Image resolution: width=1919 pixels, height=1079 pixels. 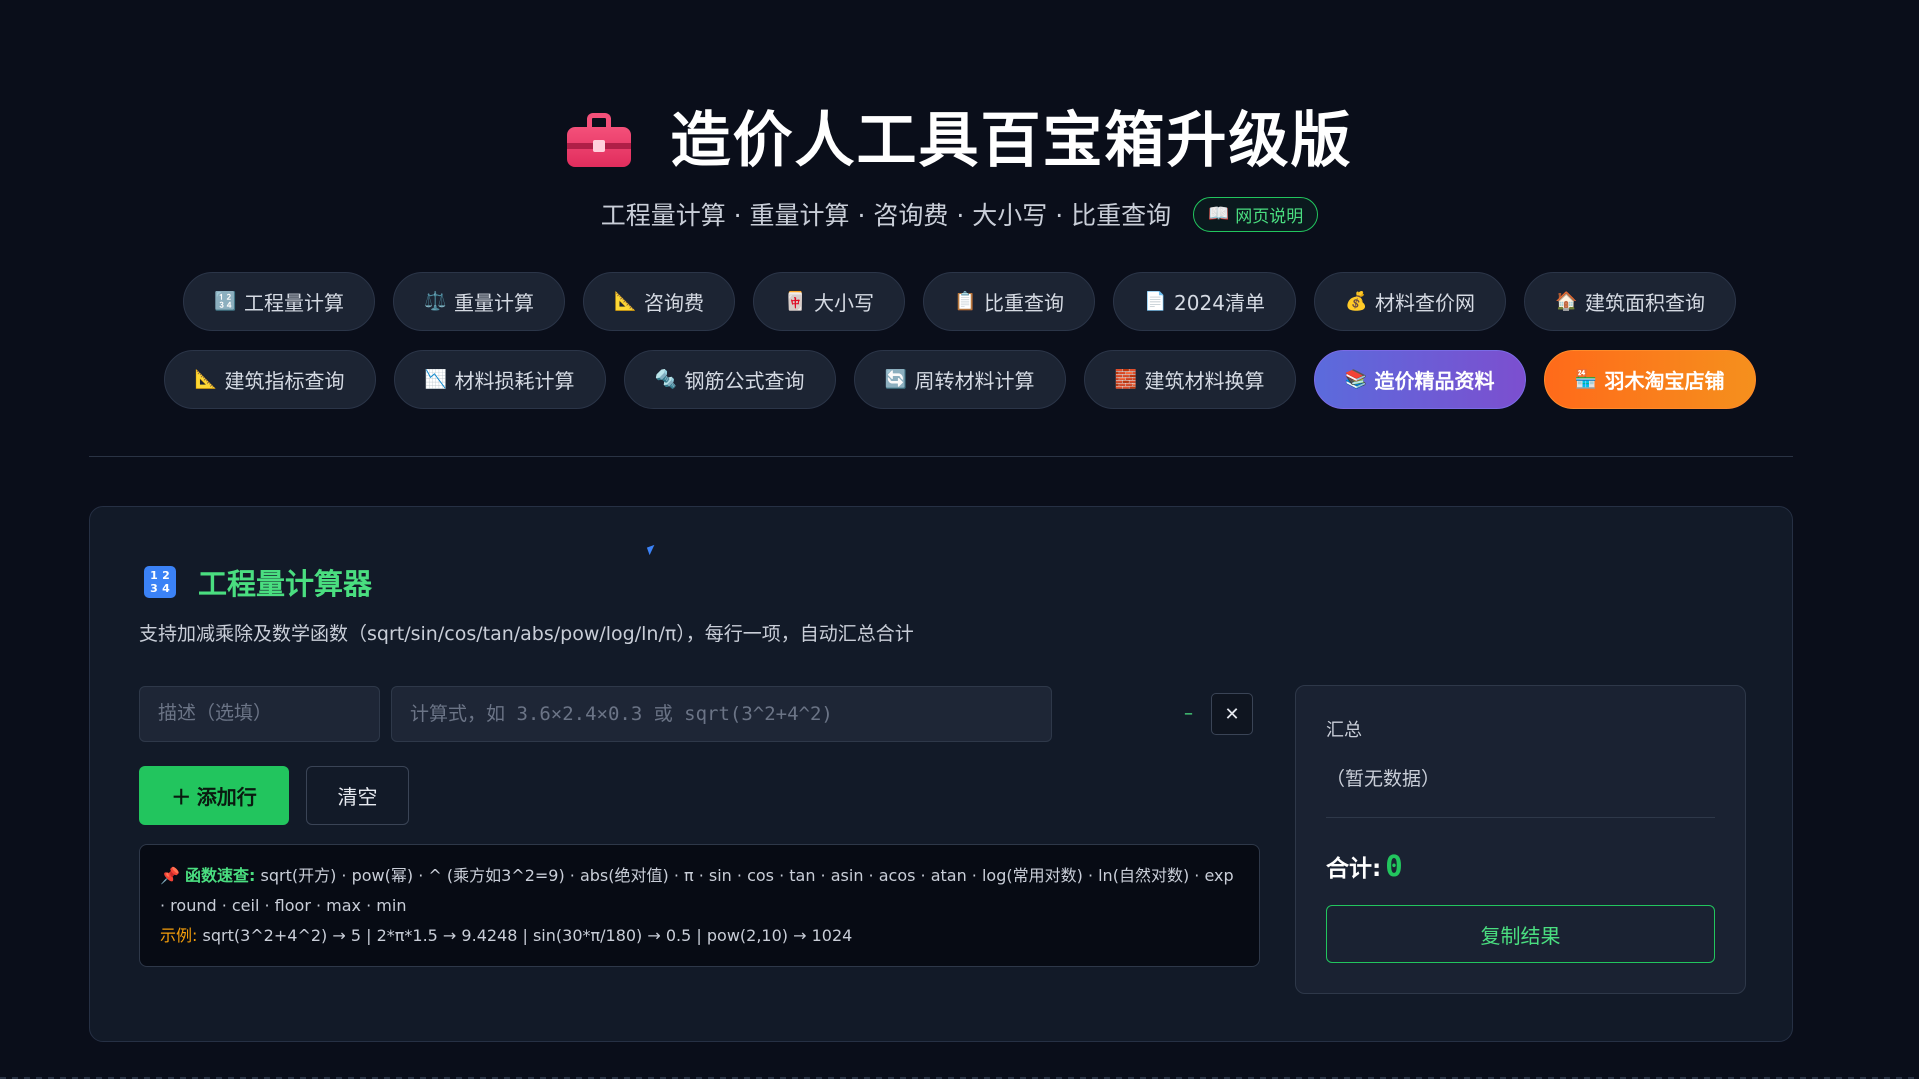 What do you see at coordinates (1204, 381) in the screenshot?
I see `nav-label: 建筑材料换算` at bounding box center [1204, 381].